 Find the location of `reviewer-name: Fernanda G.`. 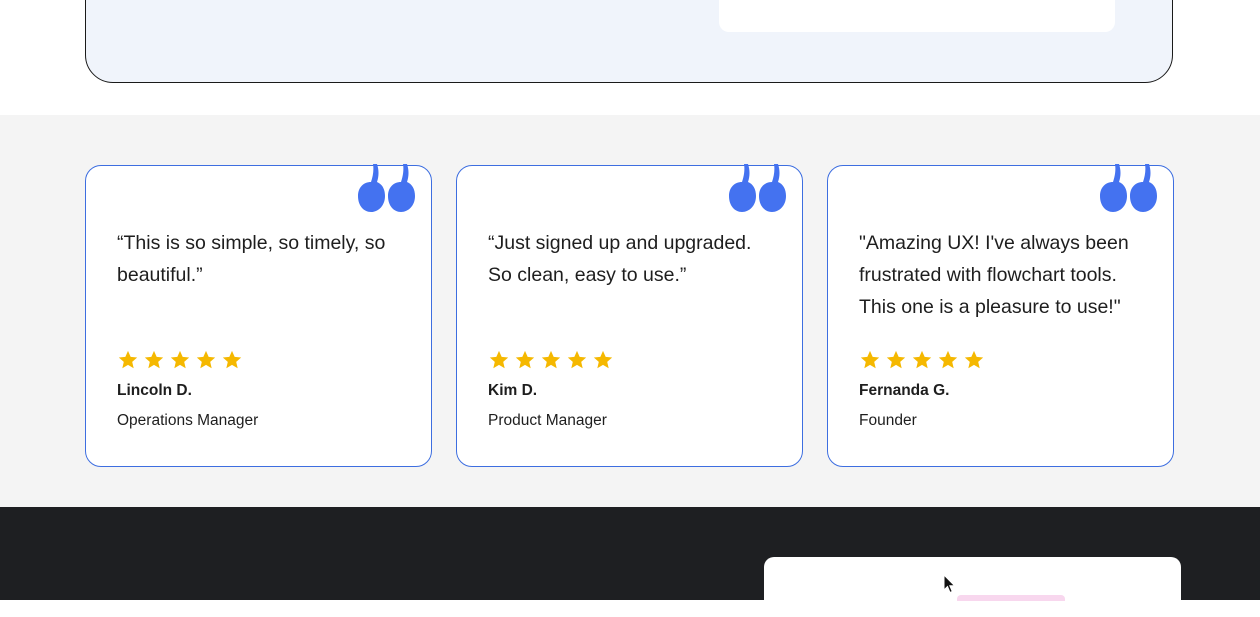

reviewer-name: Fernanda G. is located at coordinates (904, 390).